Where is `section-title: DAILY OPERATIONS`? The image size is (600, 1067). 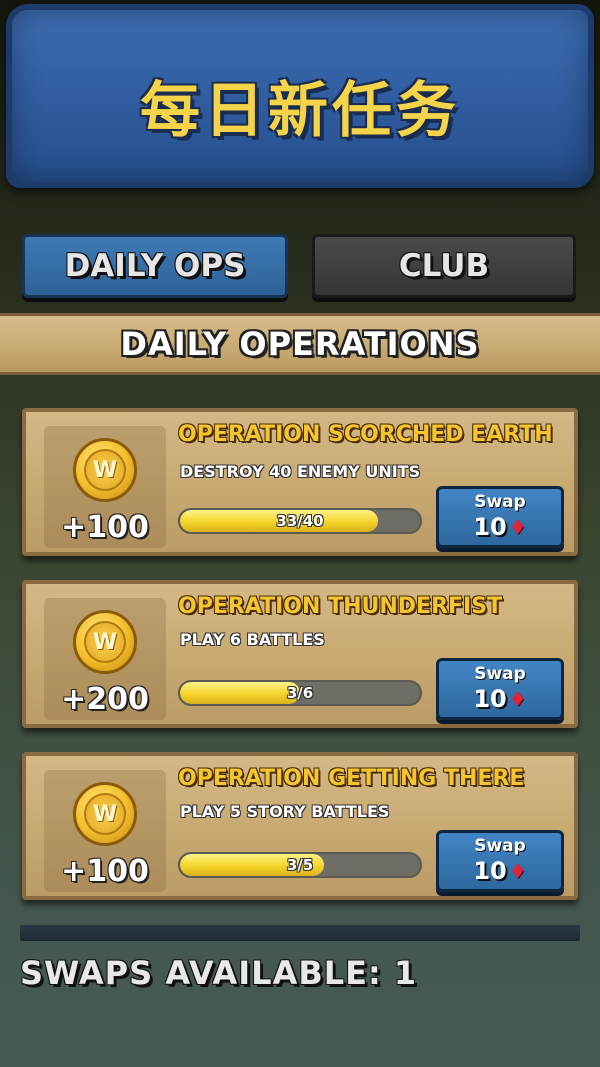
section-title: DAILY OPERATIONS is located at coordinates (300, 344).